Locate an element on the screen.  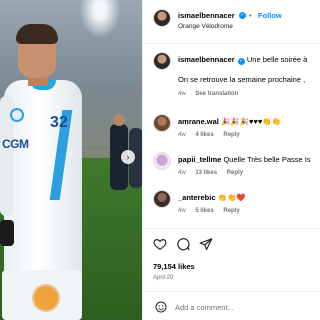
shorts-logo is located at coordinates (46, 298).